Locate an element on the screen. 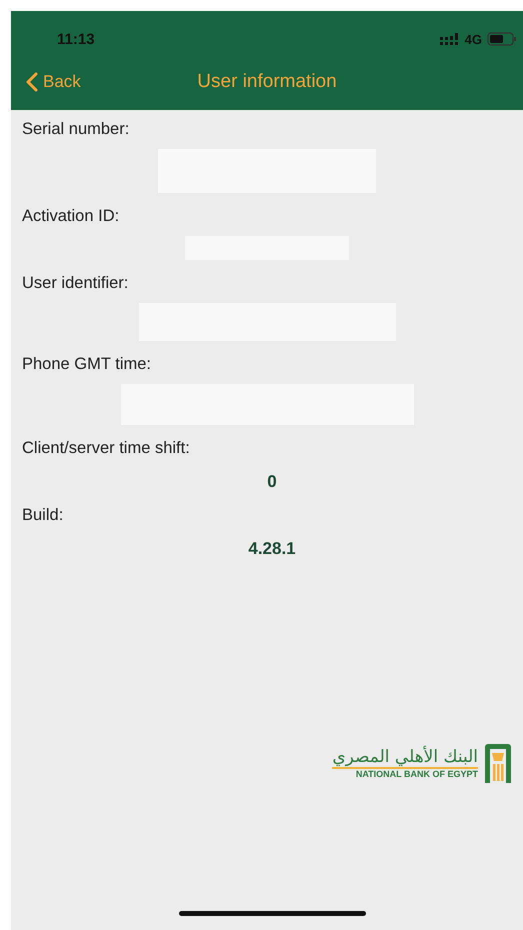 The width and height of the screenshot is (523, 930). signal-icon is located at coordinates (450, 39).